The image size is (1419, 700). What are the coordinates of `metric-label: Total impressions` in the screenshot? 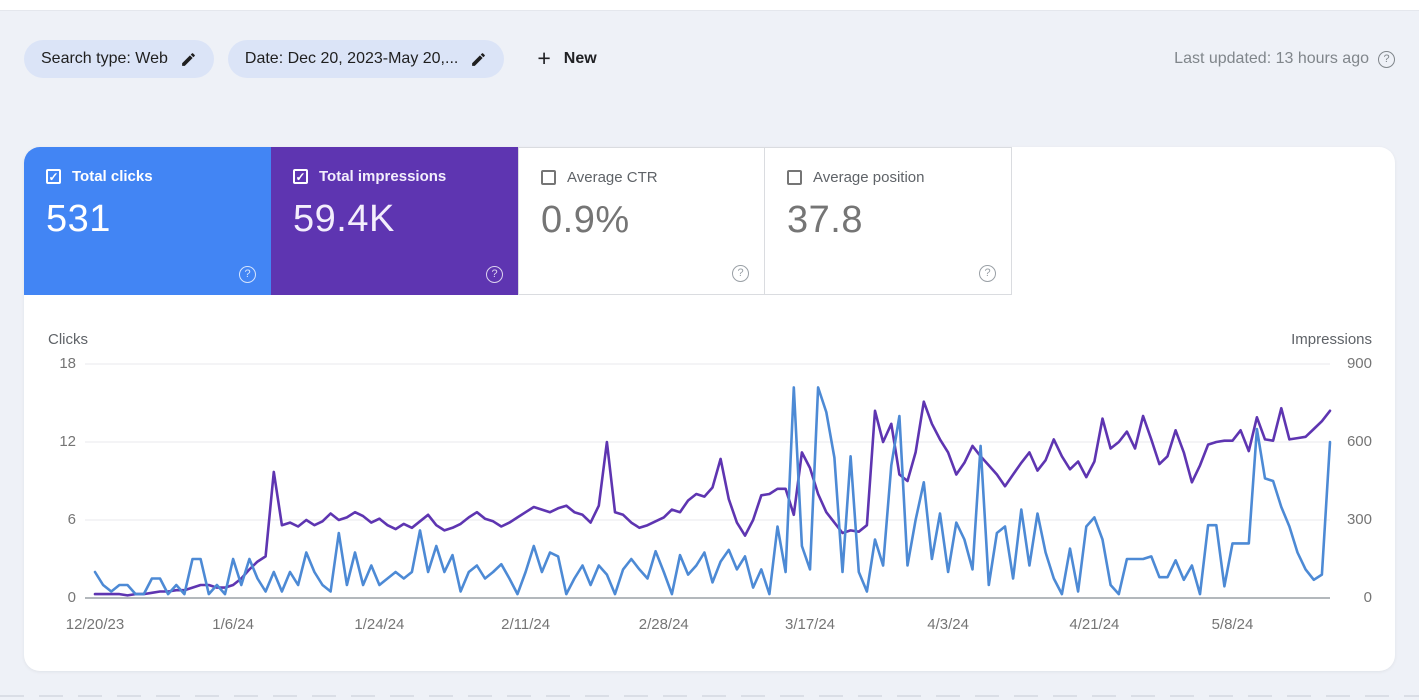 It's located at (383, 176).